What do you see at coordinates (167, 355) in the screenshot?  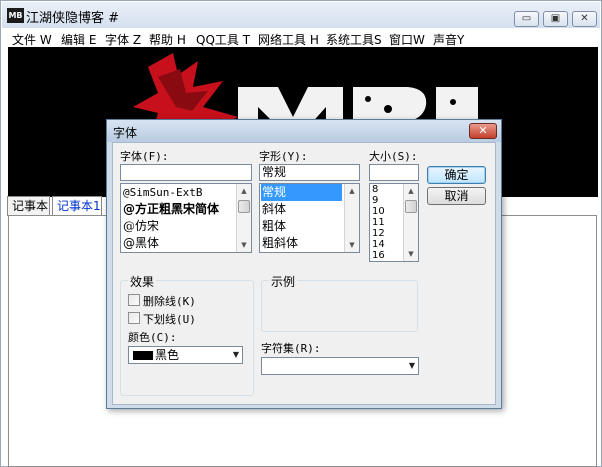 I see `color-value: 黑色` at bounding box center [167, 355].